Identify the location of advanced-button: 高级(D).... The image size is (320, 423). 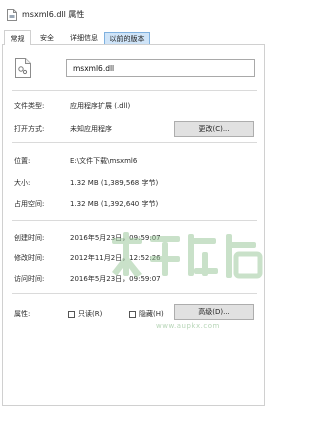
(214, 312).